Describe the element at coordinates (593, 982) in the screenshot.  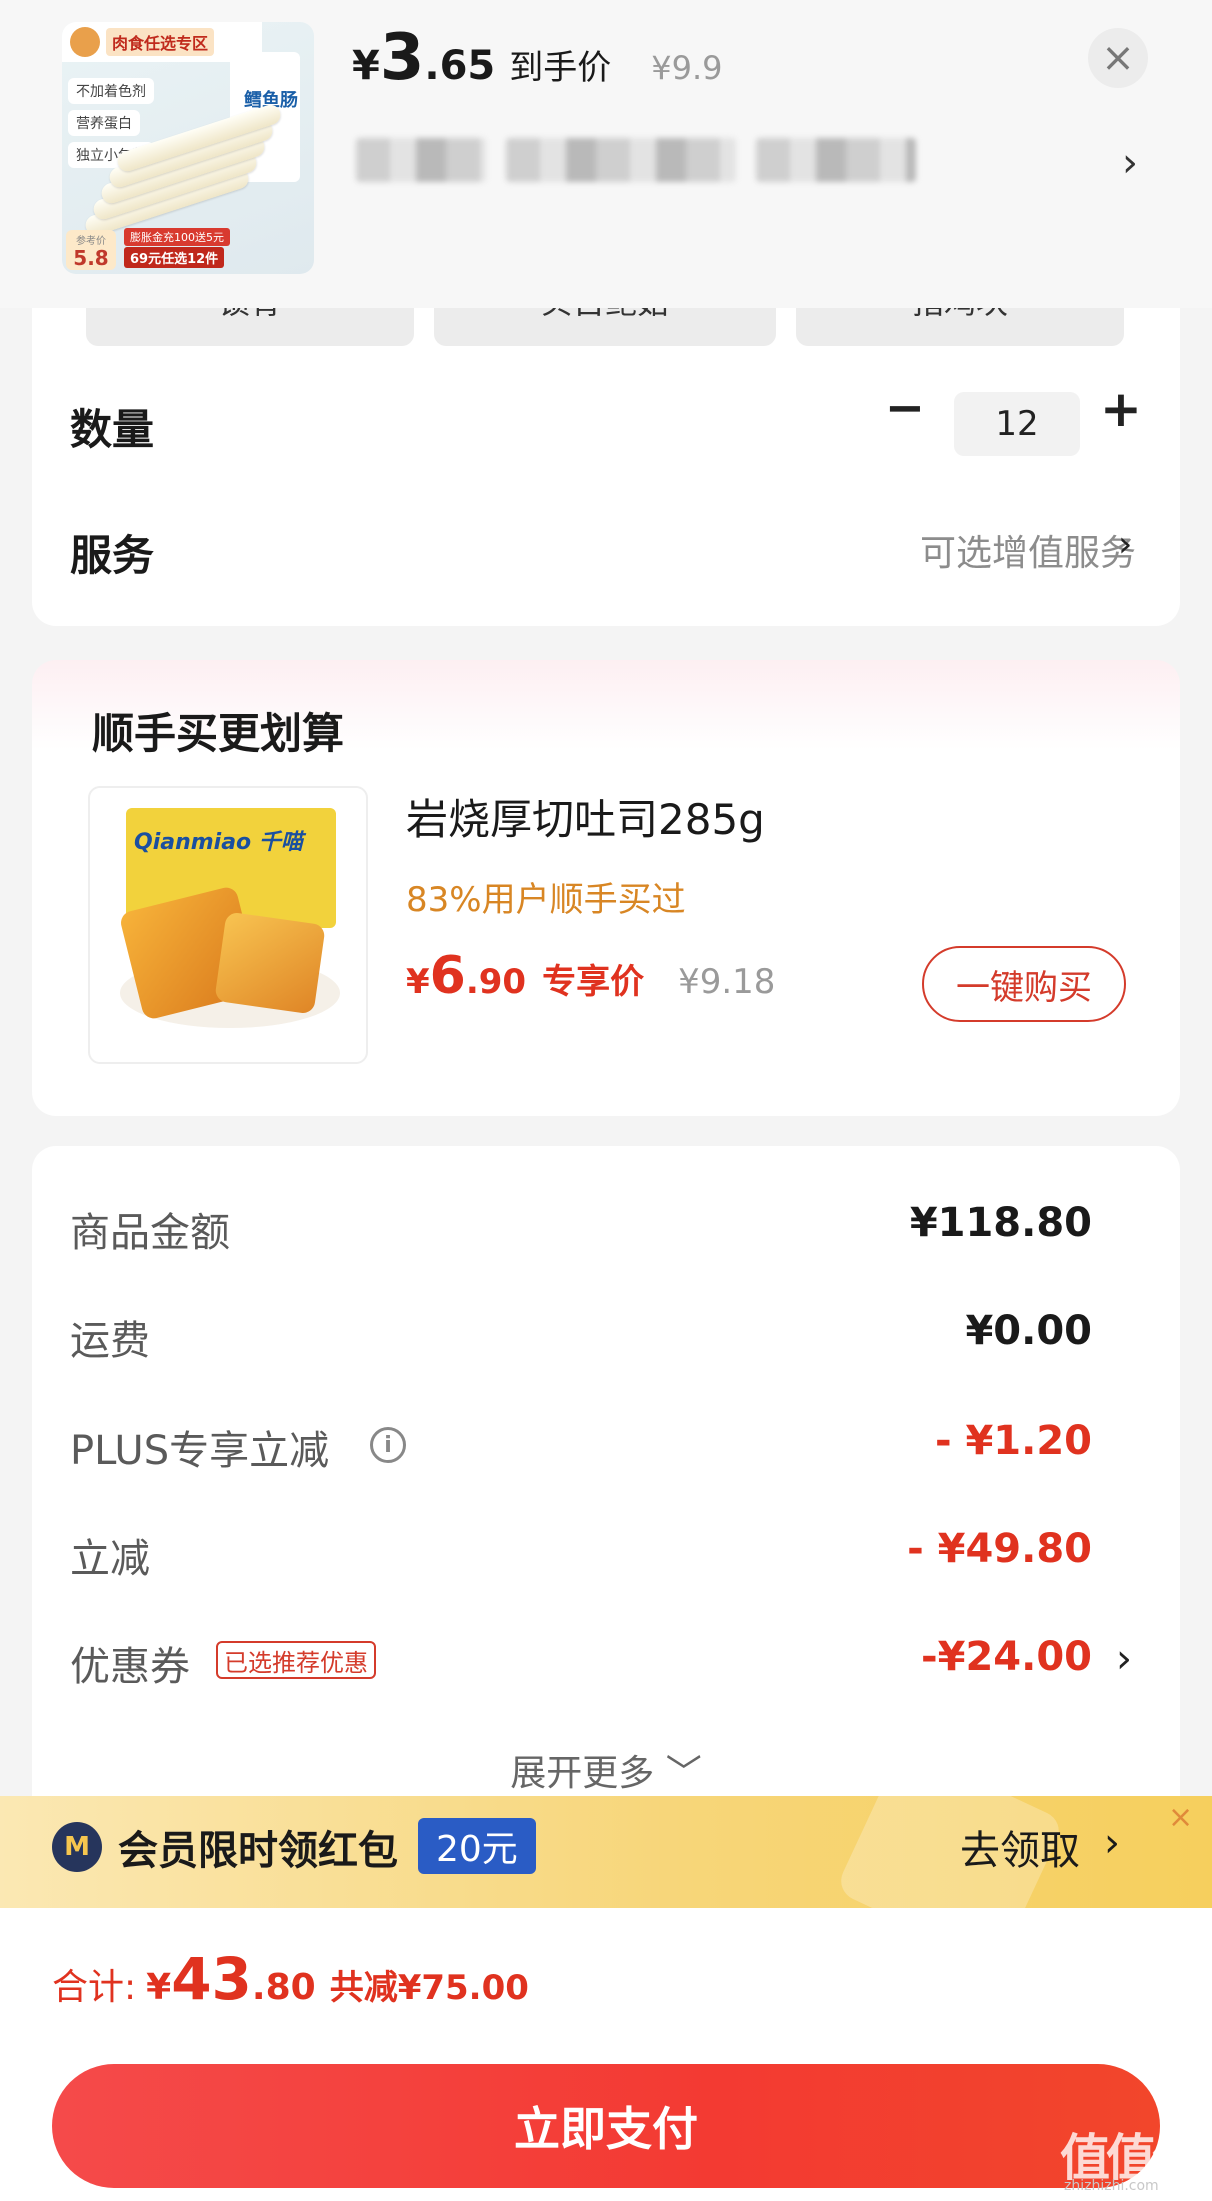
I see `price-label: 专享价` at that location.